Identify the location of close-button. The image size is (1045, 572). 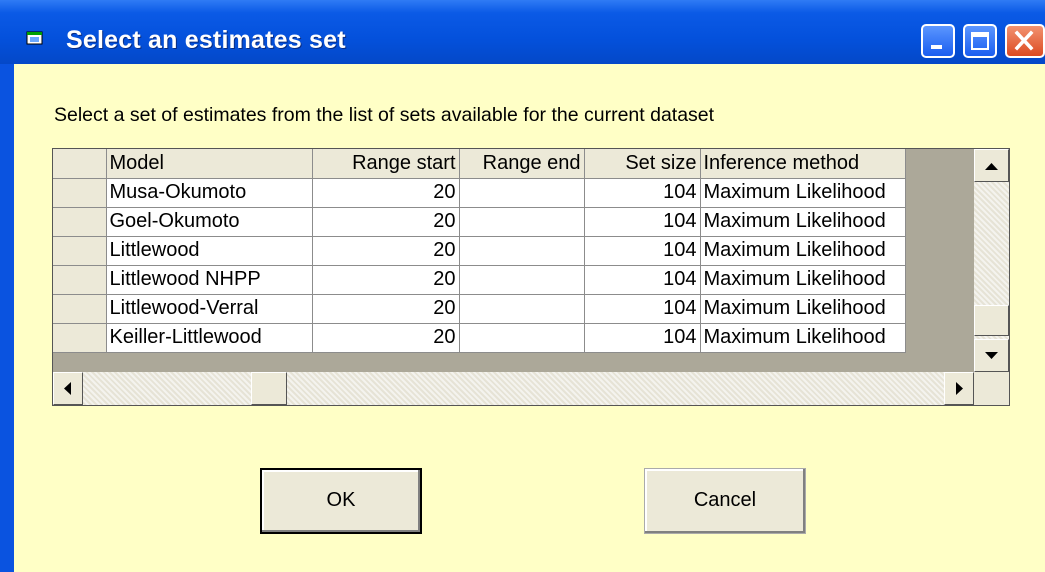
(1025, 41).